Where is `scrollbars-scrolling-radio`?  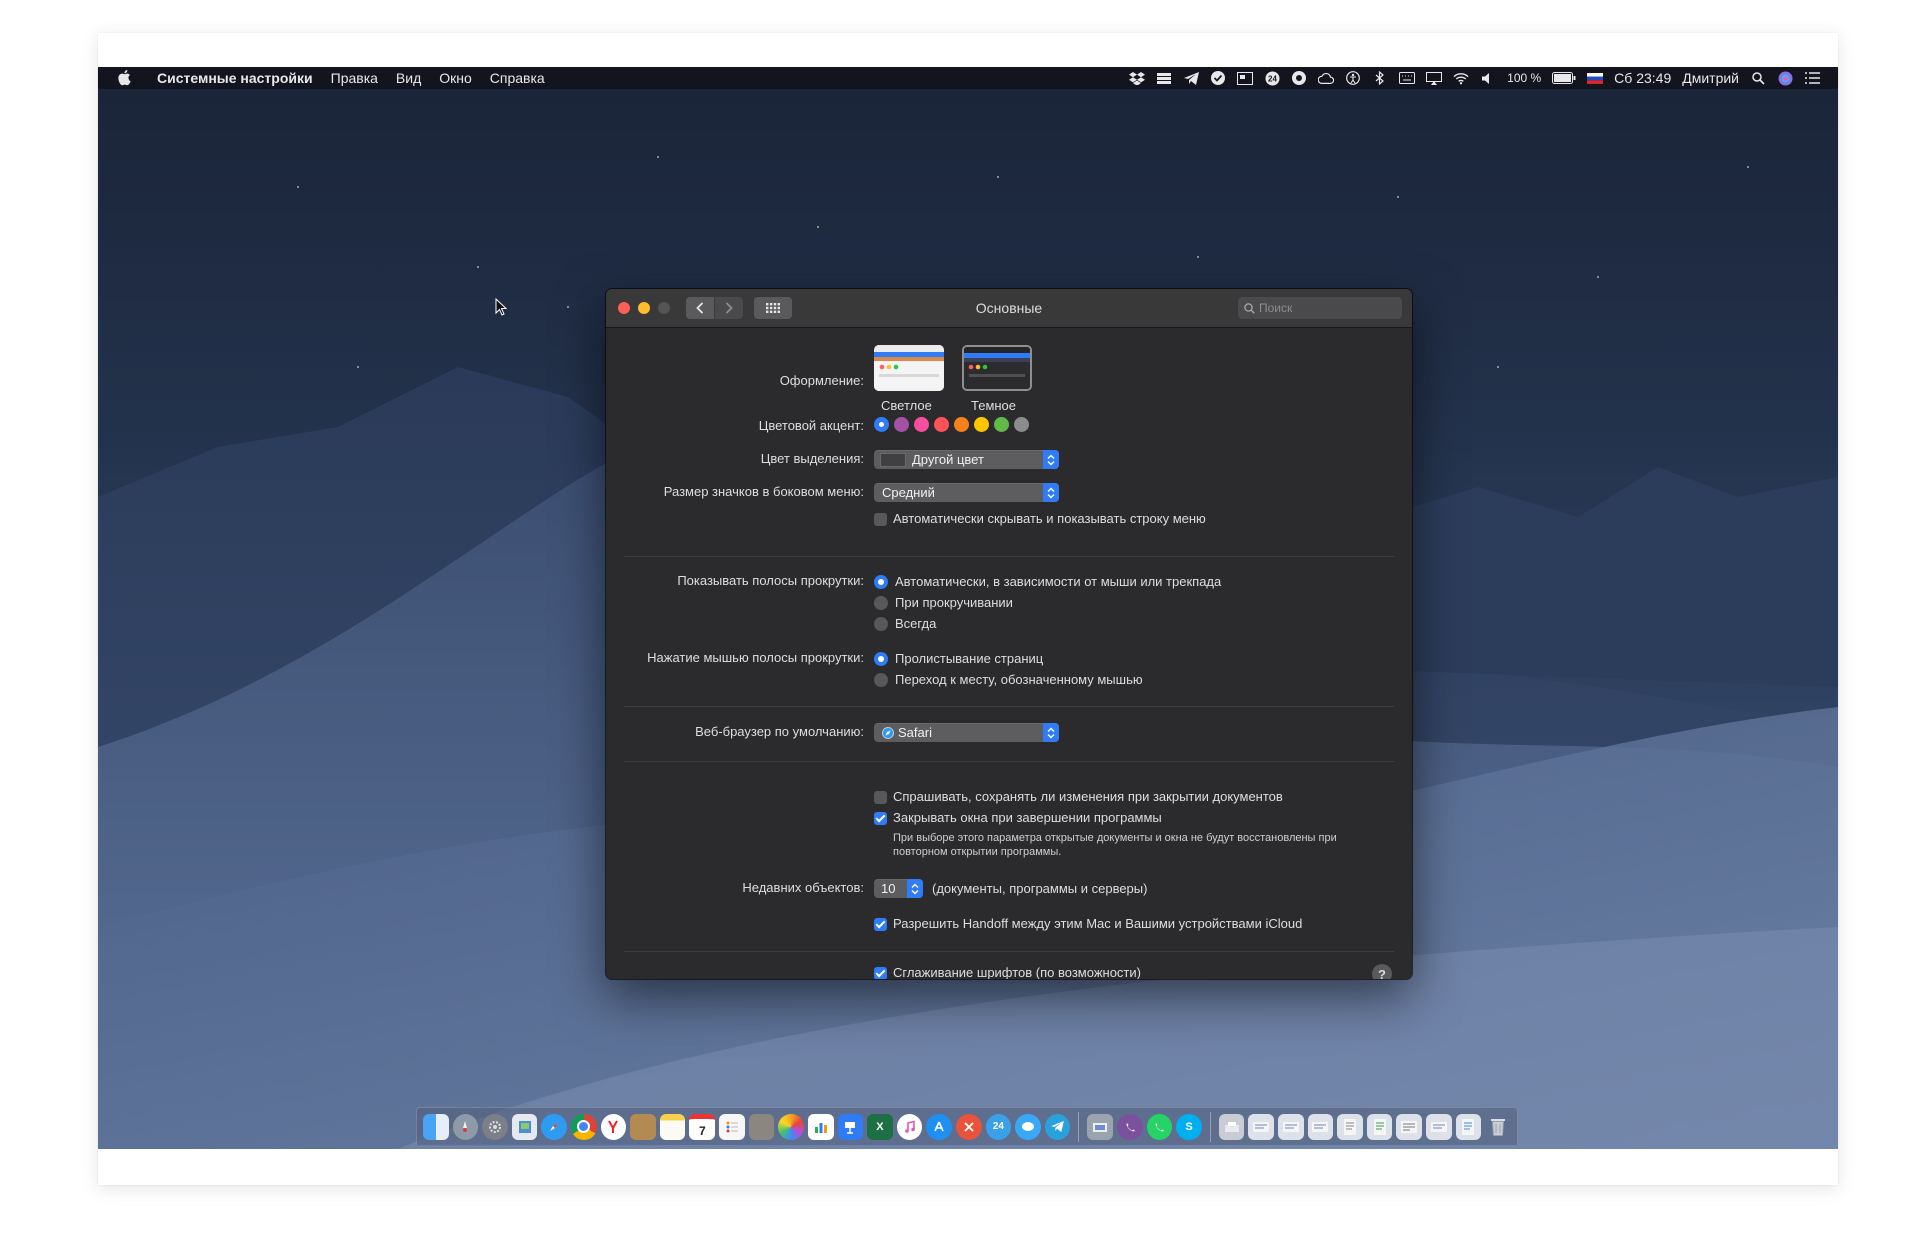
scrollbars-scrolling-radio is located at coordinates (881, 603).